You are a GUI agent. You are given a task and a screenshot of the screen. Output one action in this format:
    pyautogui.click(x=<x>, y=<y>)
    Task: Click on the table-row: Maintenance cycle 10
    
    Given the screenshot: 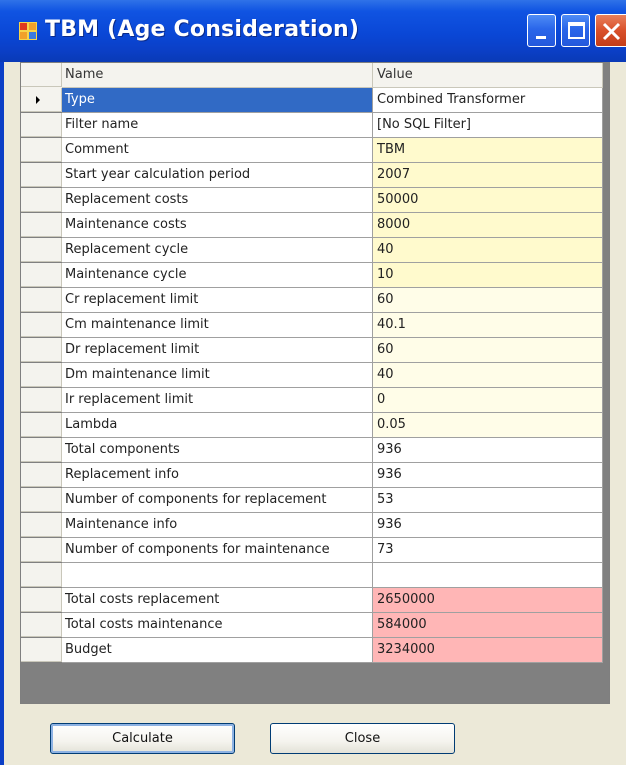 What is the action you would take?
    pyautogui.click(x=312, y=275)
    